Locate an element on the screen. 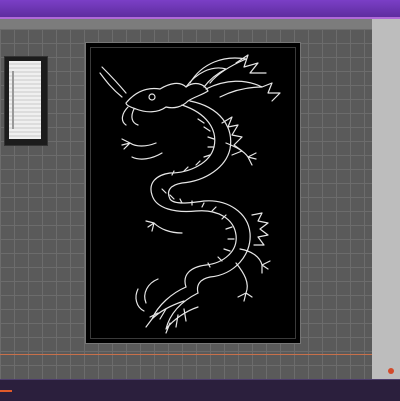 Image resolution: width=400 pixels, height=401 pixels. taskbar is located at coordinates (200, 390).